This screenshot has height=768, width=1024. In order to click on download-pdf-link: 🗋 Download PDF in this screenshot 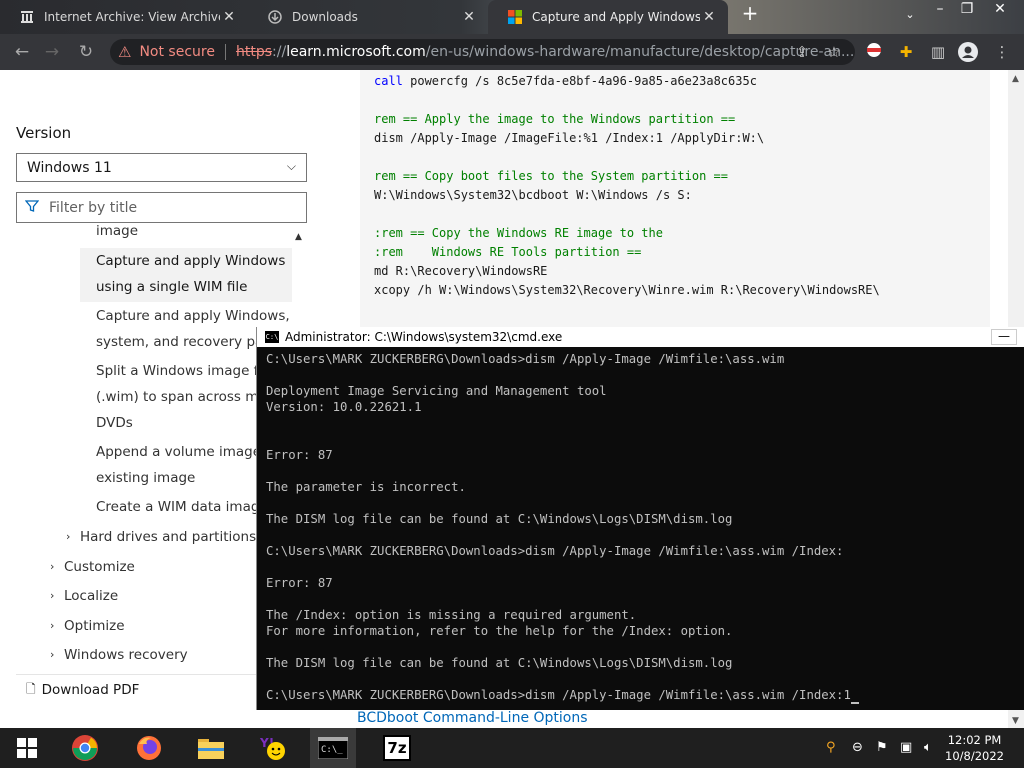, I will do `click(155, 689)`.